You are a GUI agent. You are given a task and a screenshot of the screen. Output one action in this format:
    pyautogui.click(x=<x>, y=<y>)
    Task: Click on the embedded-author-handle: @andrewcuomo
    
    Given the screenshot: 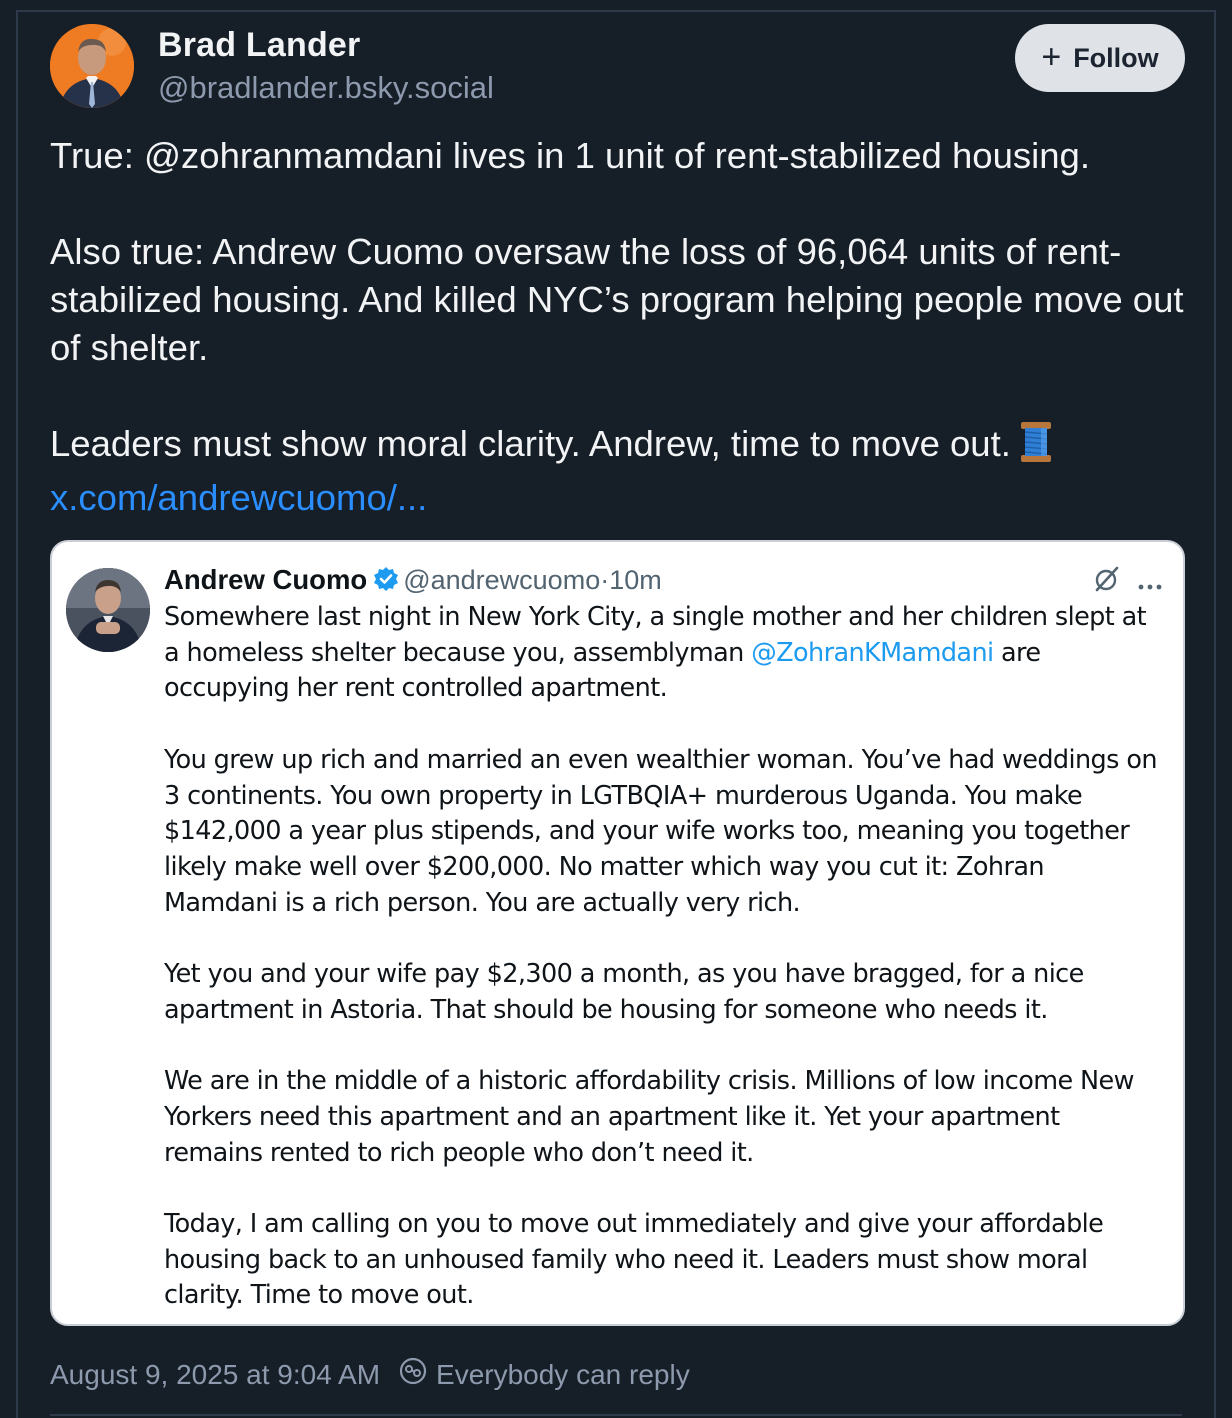 What is the action you would take?
    pyautogui.click(x=502, y=580)
    